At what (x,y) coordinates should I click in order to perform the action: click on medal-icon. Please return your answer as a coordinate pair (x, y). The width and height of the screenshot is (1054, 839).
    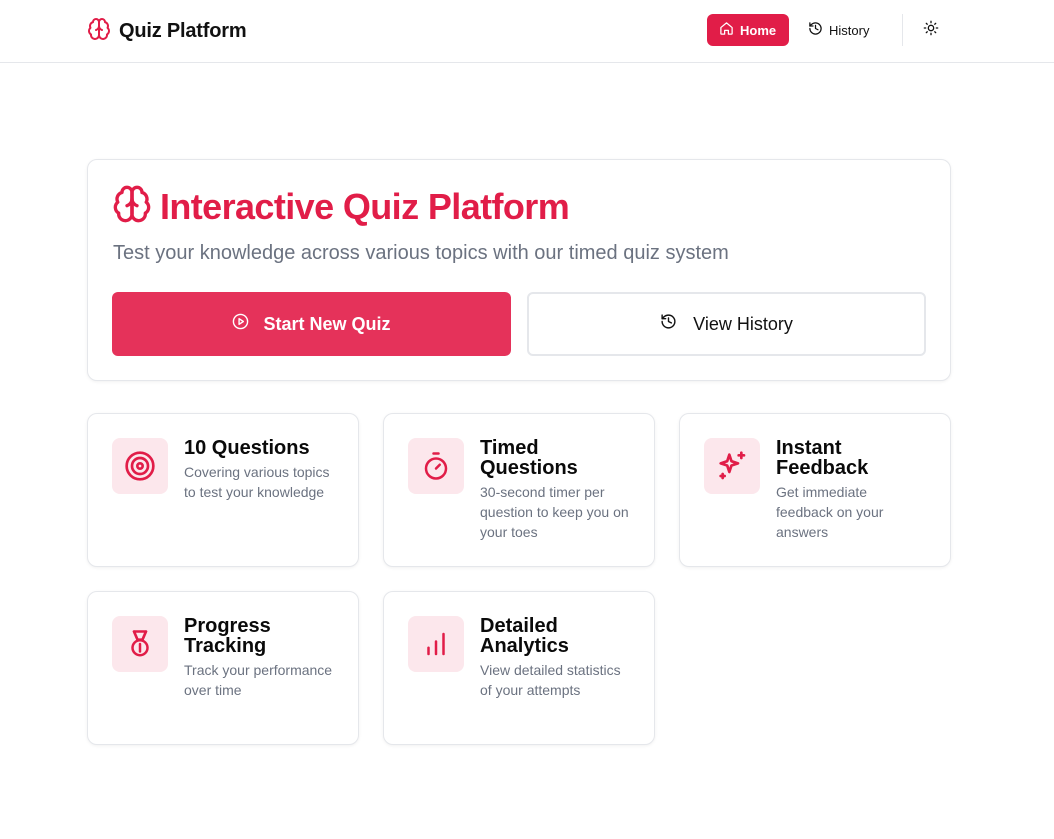
    Looking at the image, I should click on (140, 644).